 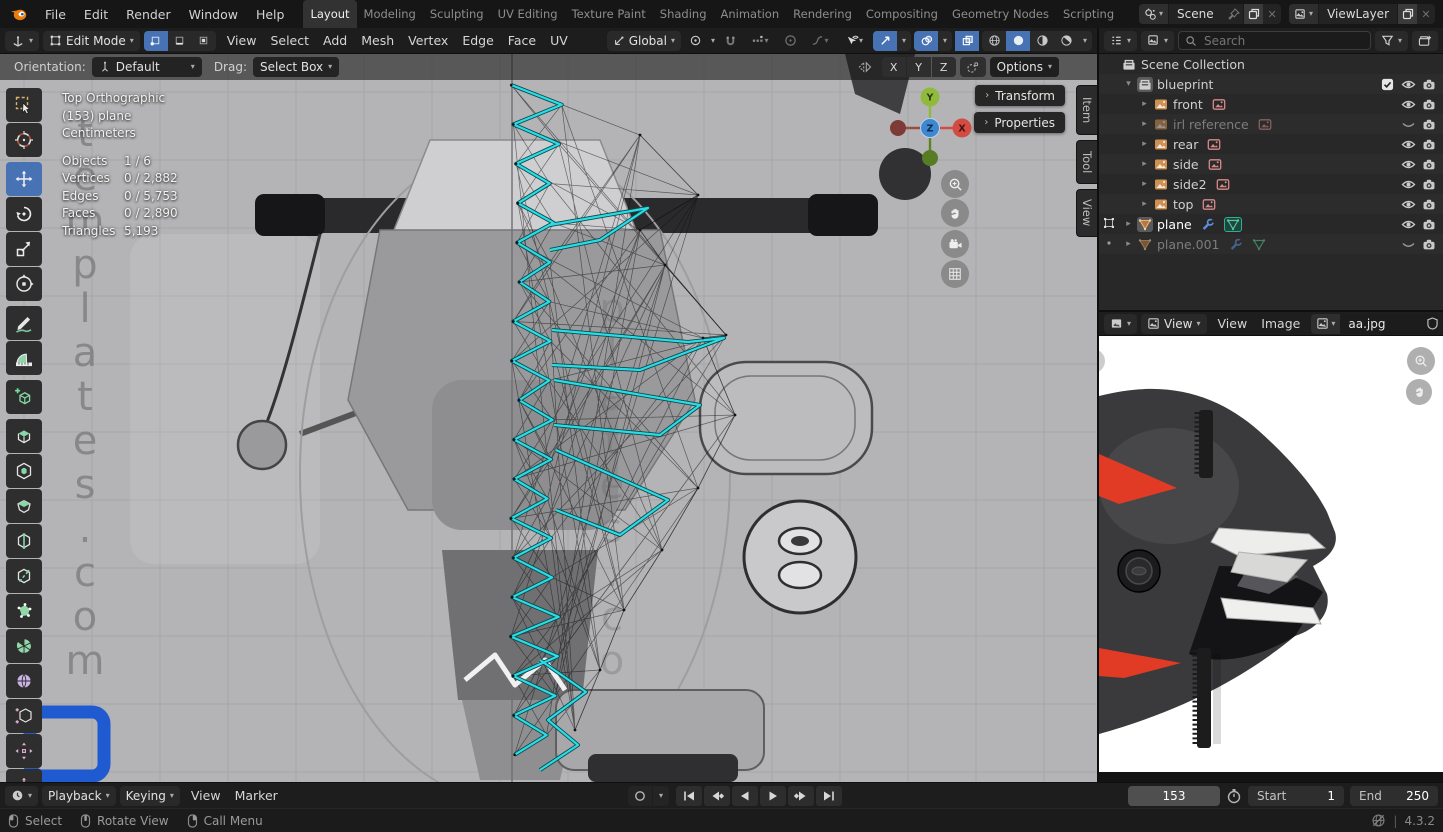 What do you see at coordinates (24, 646) in the screenshot?
I see `spin-tool-button` at bounding box center [24, 646].